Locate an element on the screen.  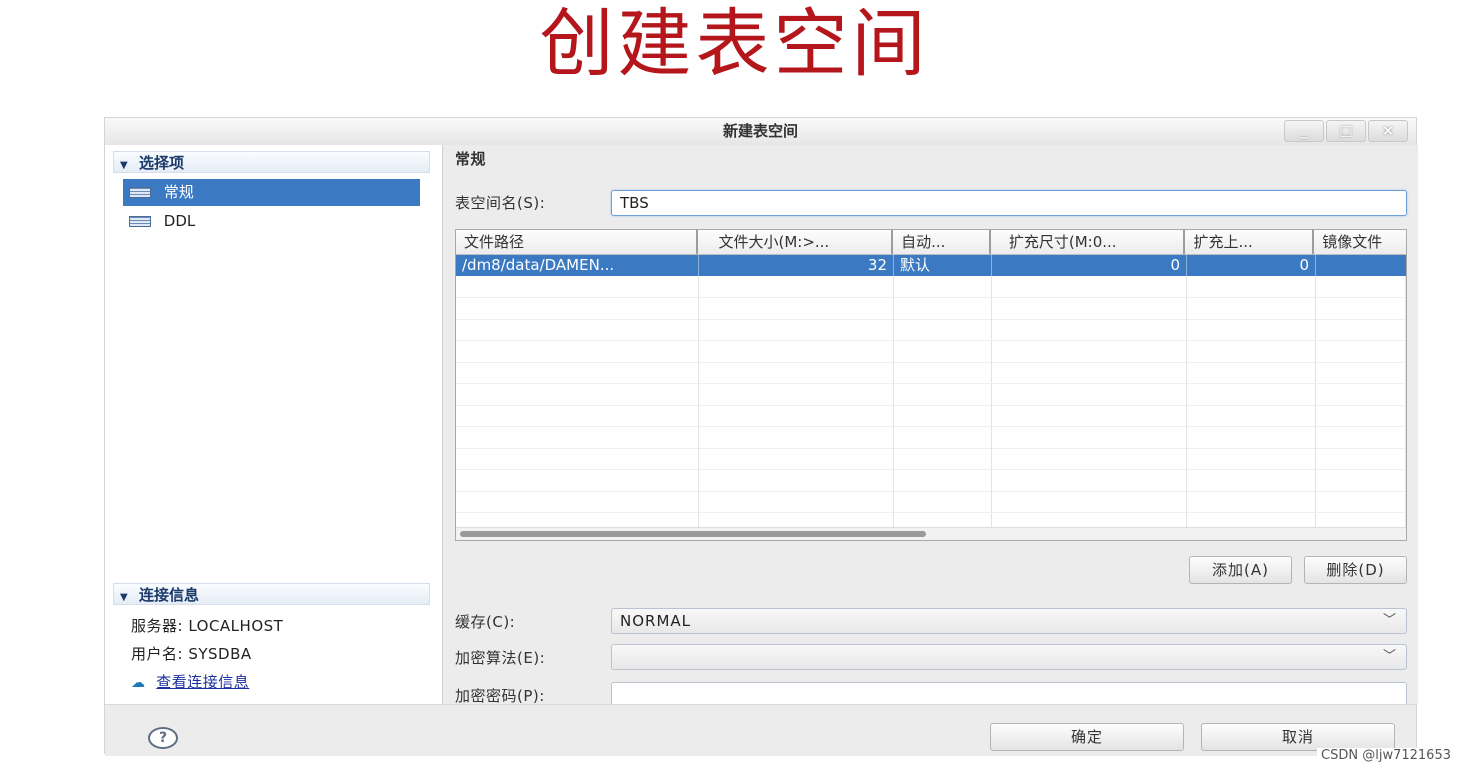
tablespace-name-label: 表空间名(S): is located at coordinates (500, 203).